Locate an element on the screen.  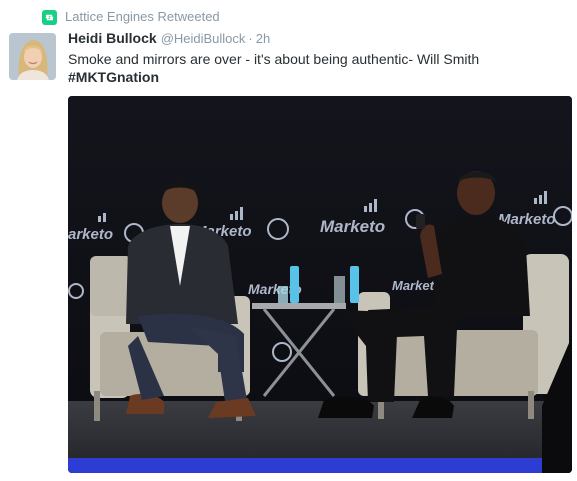
tweet-text-line2: #MKTGnation is located at coordinates (113, 77).